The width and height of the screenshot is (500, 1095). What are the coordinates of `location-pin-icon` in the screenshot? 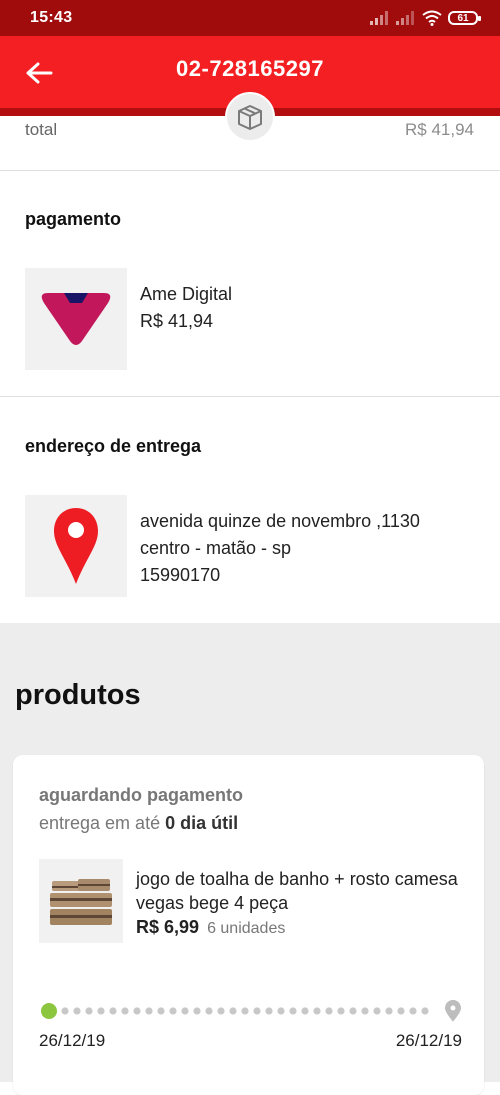 It's located at (76, 546).